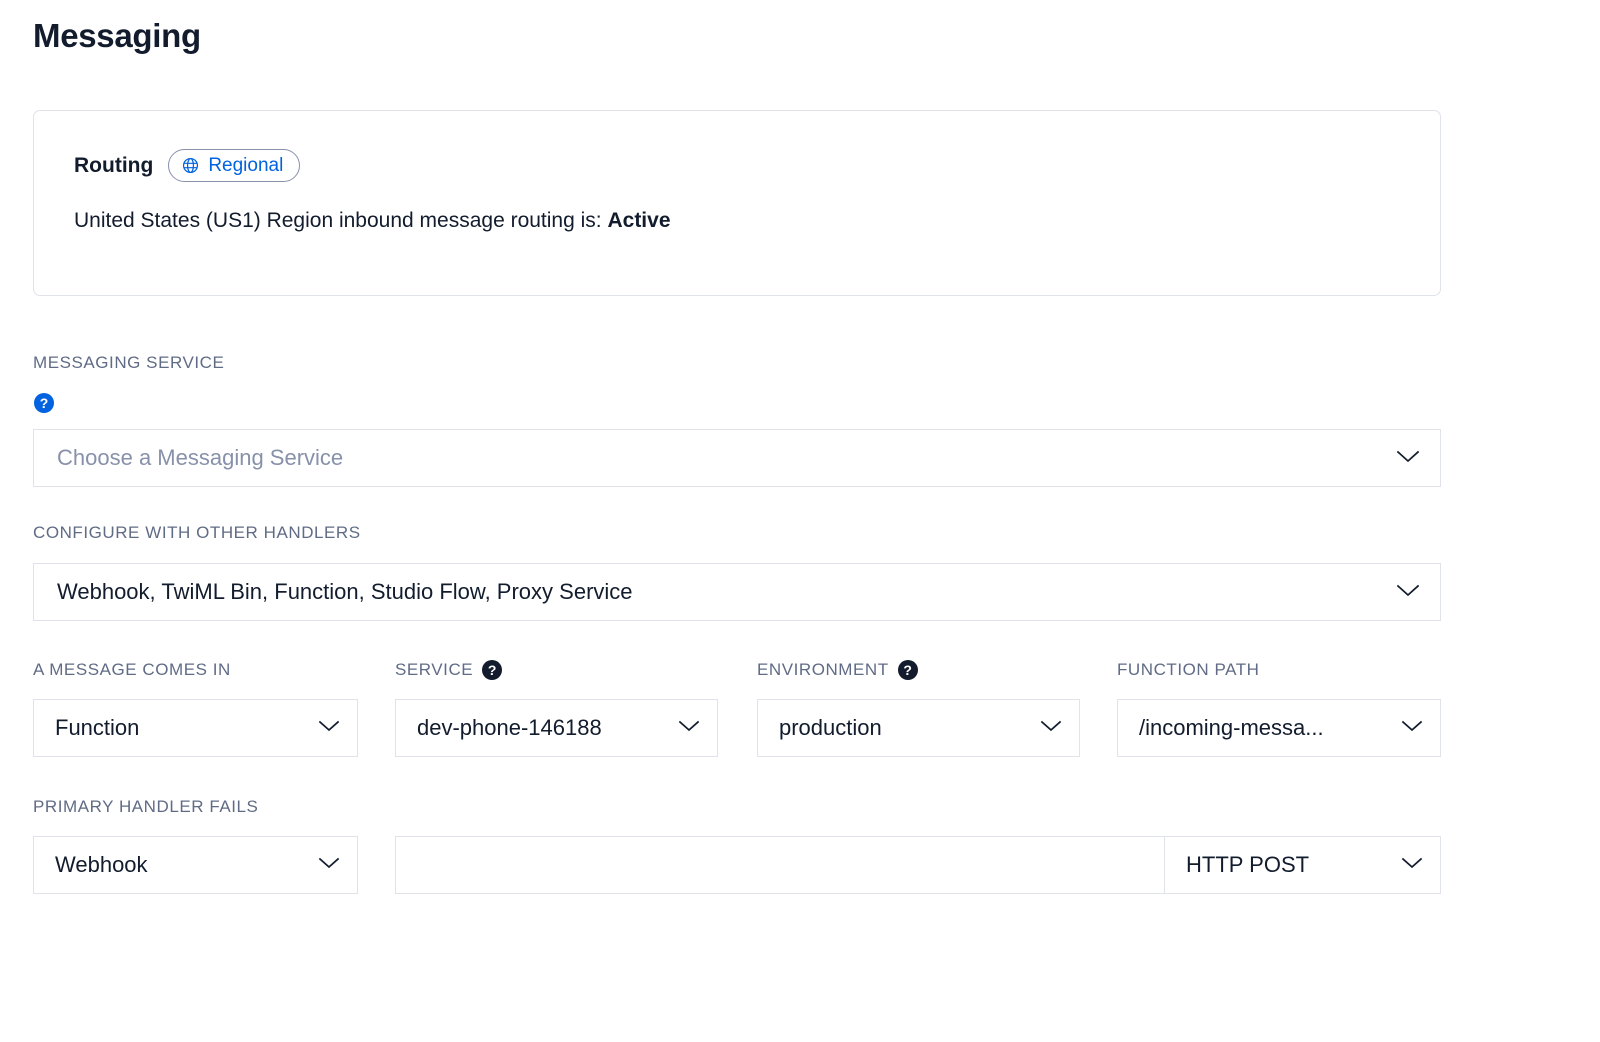 This screenshot has width=1600, height=1042. I want to click on routing-badge-label: Regional, so click(246, 165).